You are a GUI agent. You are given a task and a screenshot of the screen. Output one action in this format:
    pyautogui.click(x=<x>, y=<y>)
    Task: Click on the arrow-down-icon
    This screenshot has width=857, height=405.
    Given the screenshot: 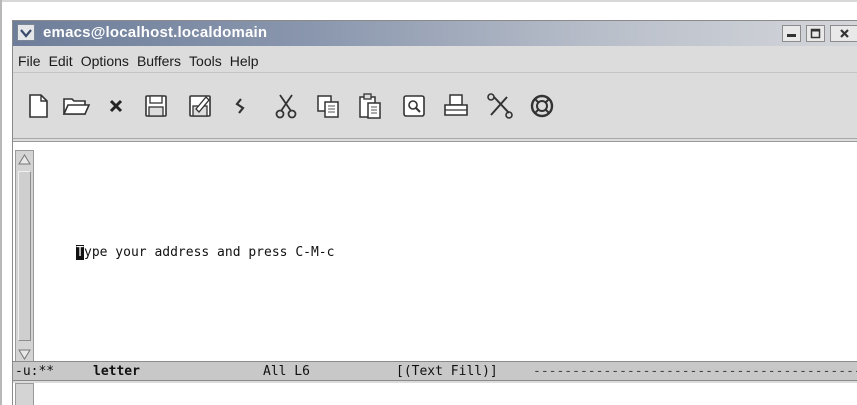 What is the action you would take?
    pyautogui.click(x=24, y=354)
    